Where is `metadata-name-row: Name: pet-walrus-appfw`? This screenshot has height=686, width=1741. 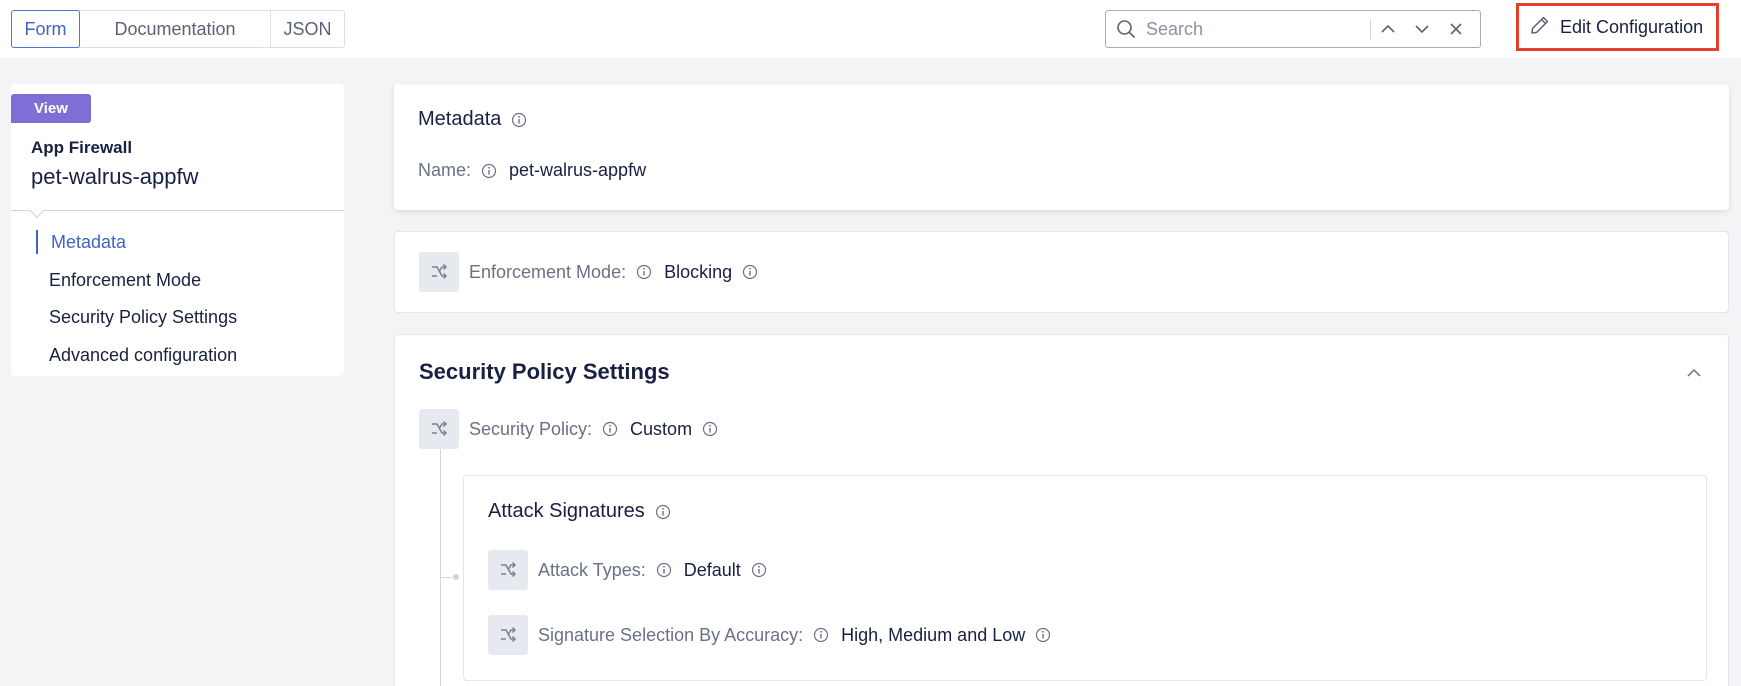
metadata-name-row: Name: pet-walrus-appfw is located at coordinates (532, 170).